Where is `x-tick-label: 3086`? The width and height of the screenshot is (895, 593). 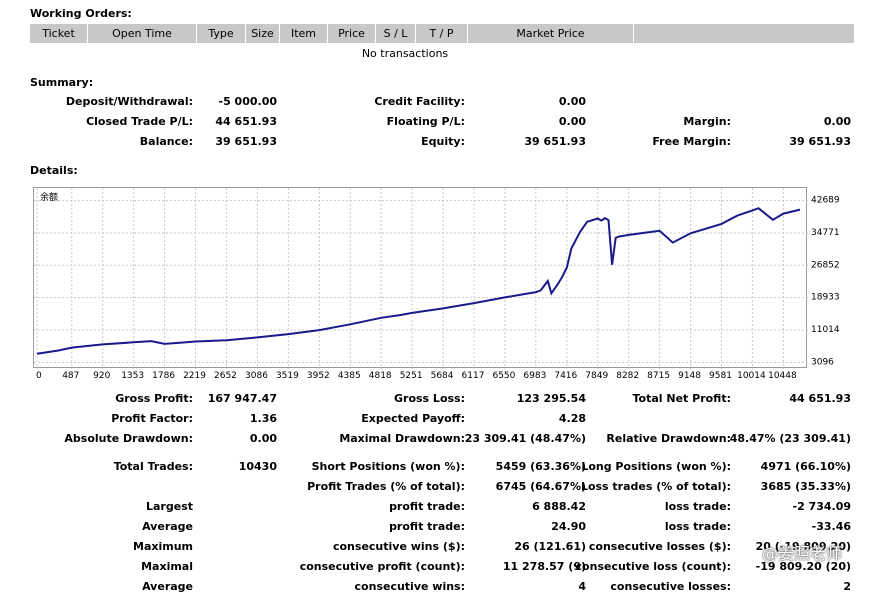
x-tick-label: 3086 is located at coordinates (256, 376).